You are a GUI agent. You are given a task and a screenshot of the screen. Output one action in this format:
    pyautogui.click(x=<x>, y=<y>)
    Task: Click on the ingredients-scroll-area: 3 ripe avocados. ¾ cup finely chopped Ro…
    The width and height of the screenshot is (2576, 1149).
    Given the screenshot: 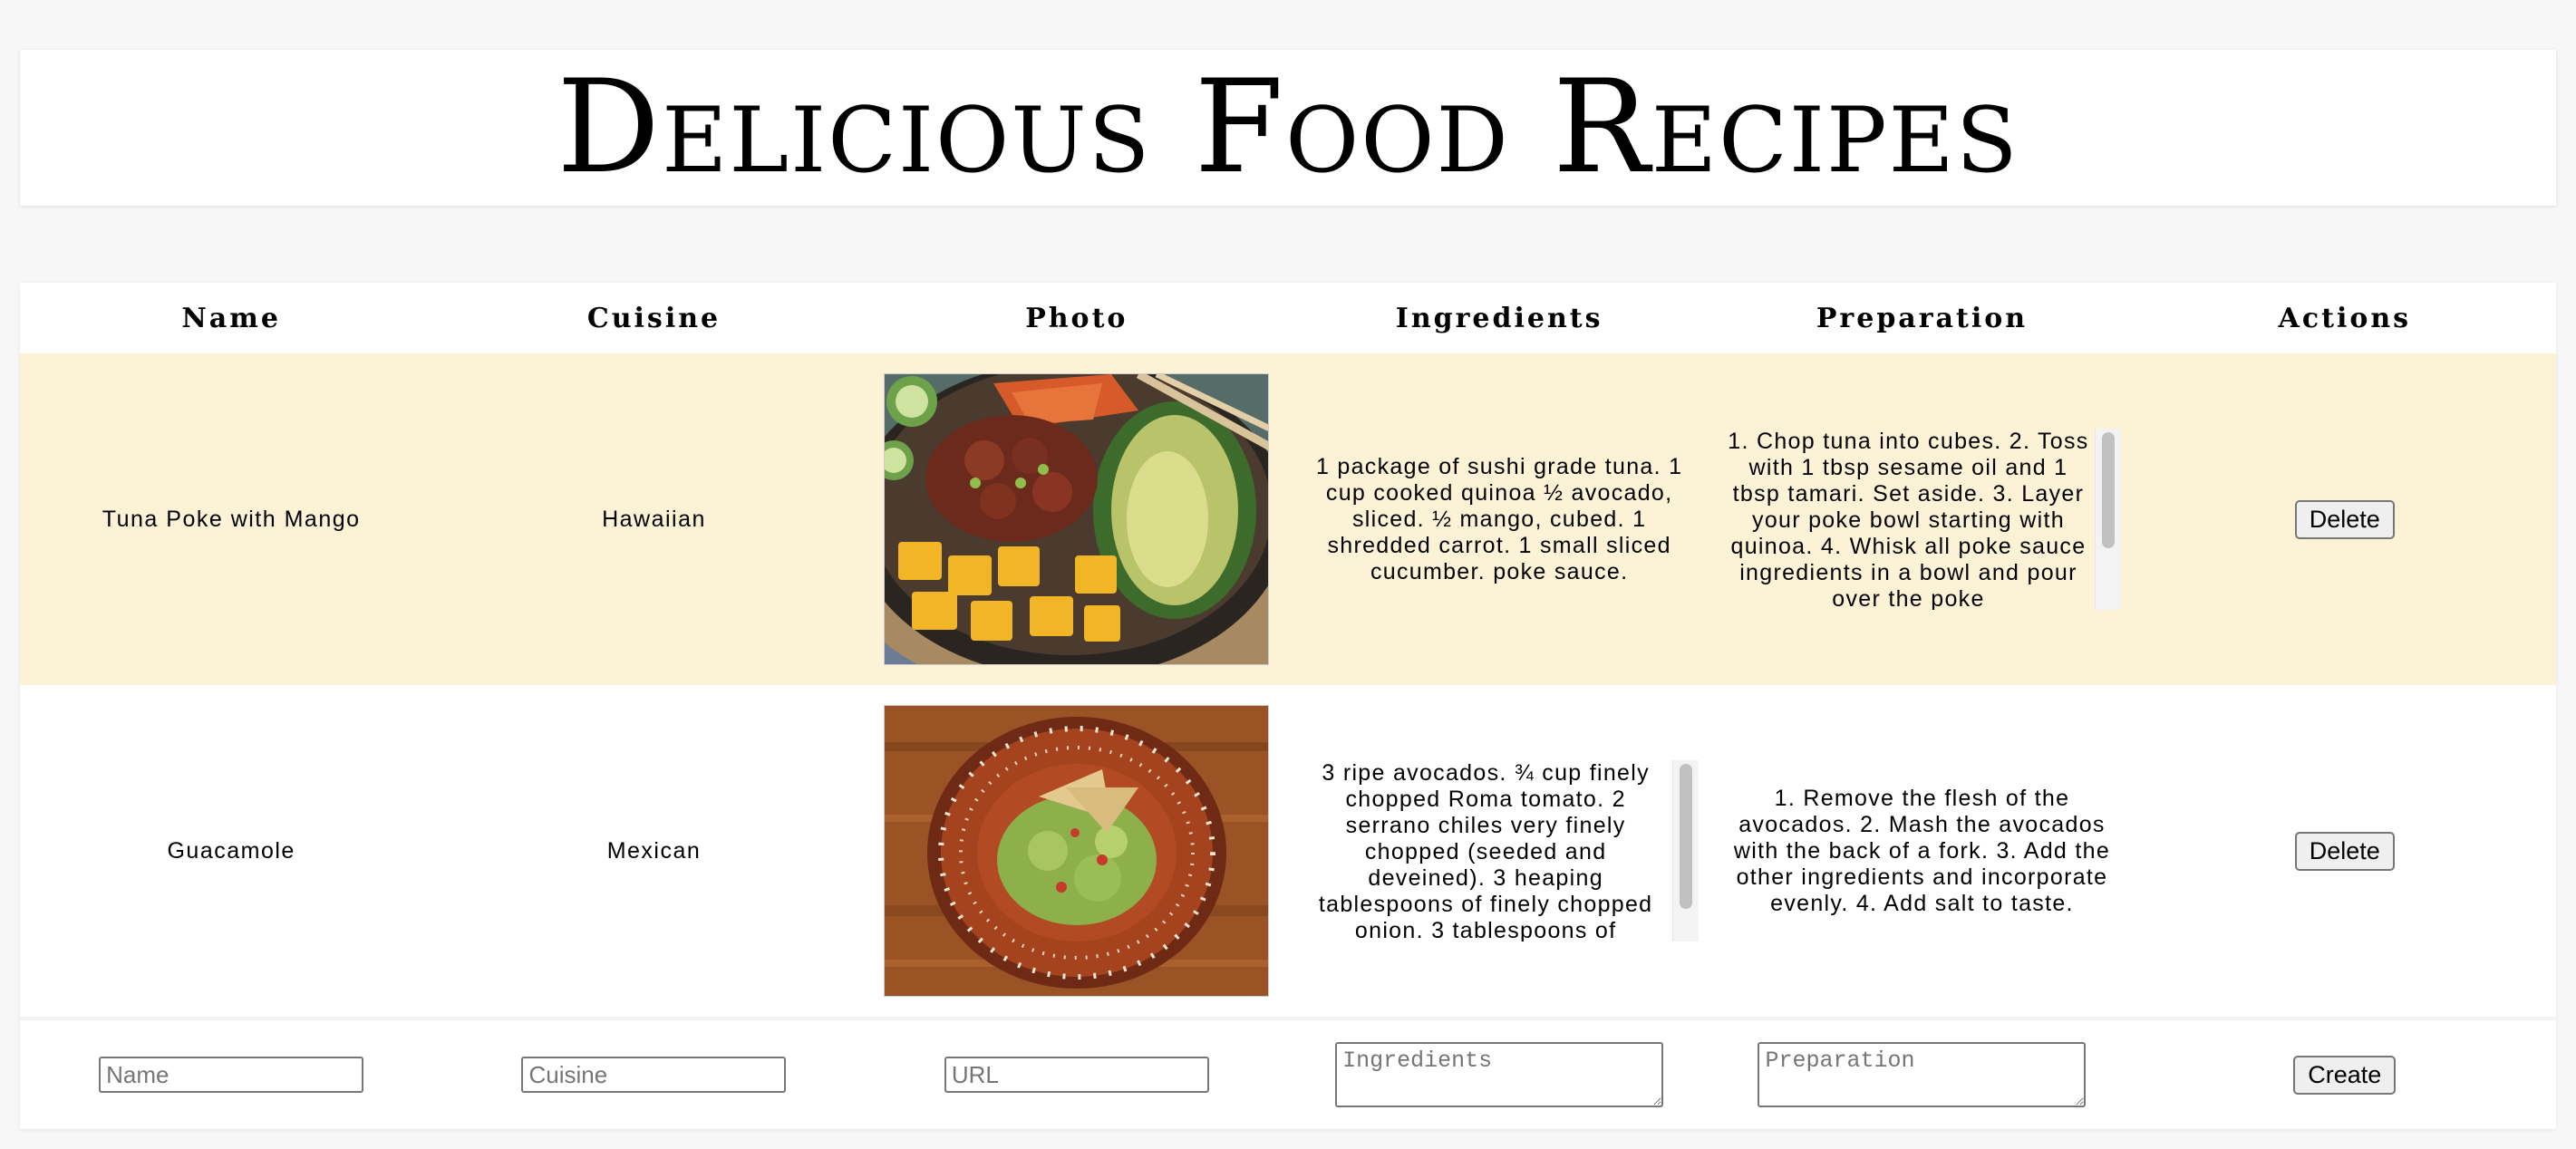 What is the action you would take?
    pyautogui.click(x=1500, y=851)
    